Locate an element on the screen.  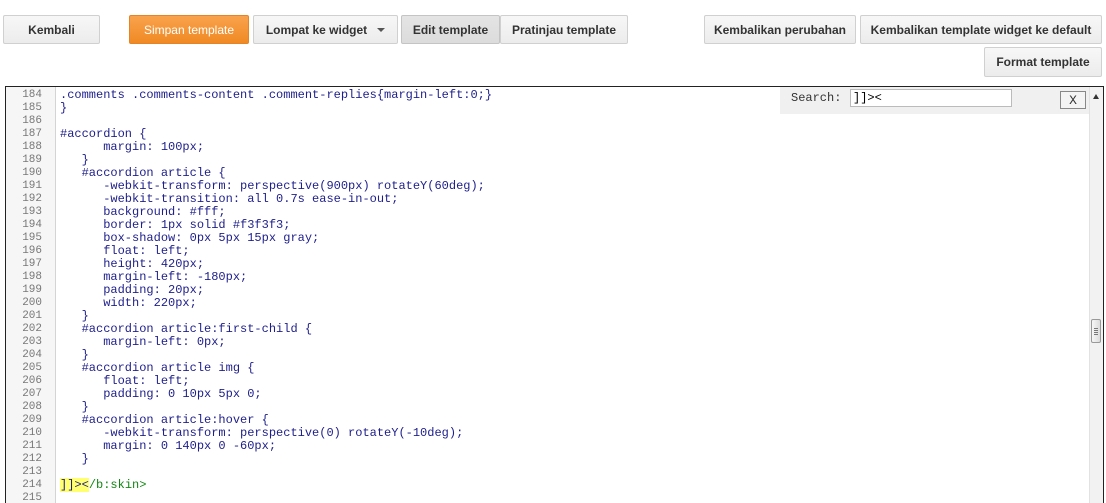
code-line: 213 is located at coordinates (516, 472).